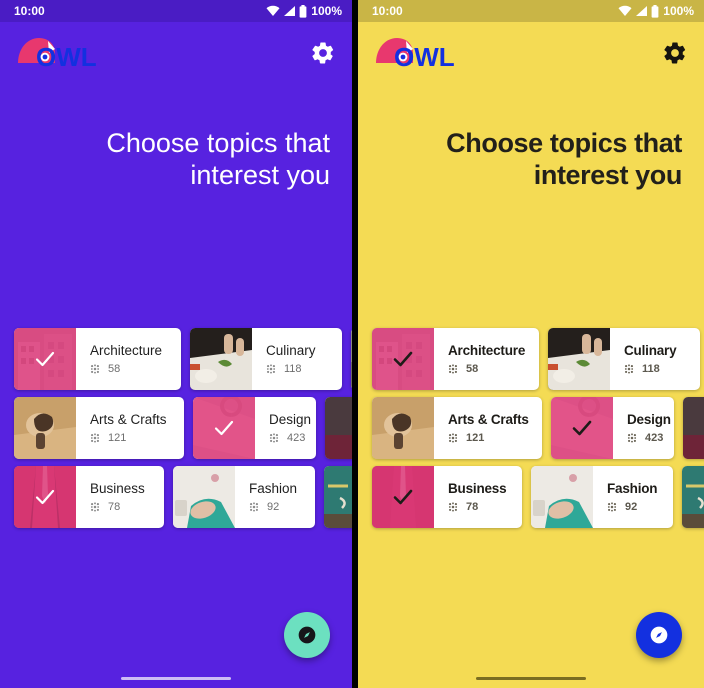 This screenshot has width=704, height=688. What do you see at coordinates (488, 428) in the screenshot?
I see `topic-card-body: Arts & Crafts 121` at bounding box center [488, 428].